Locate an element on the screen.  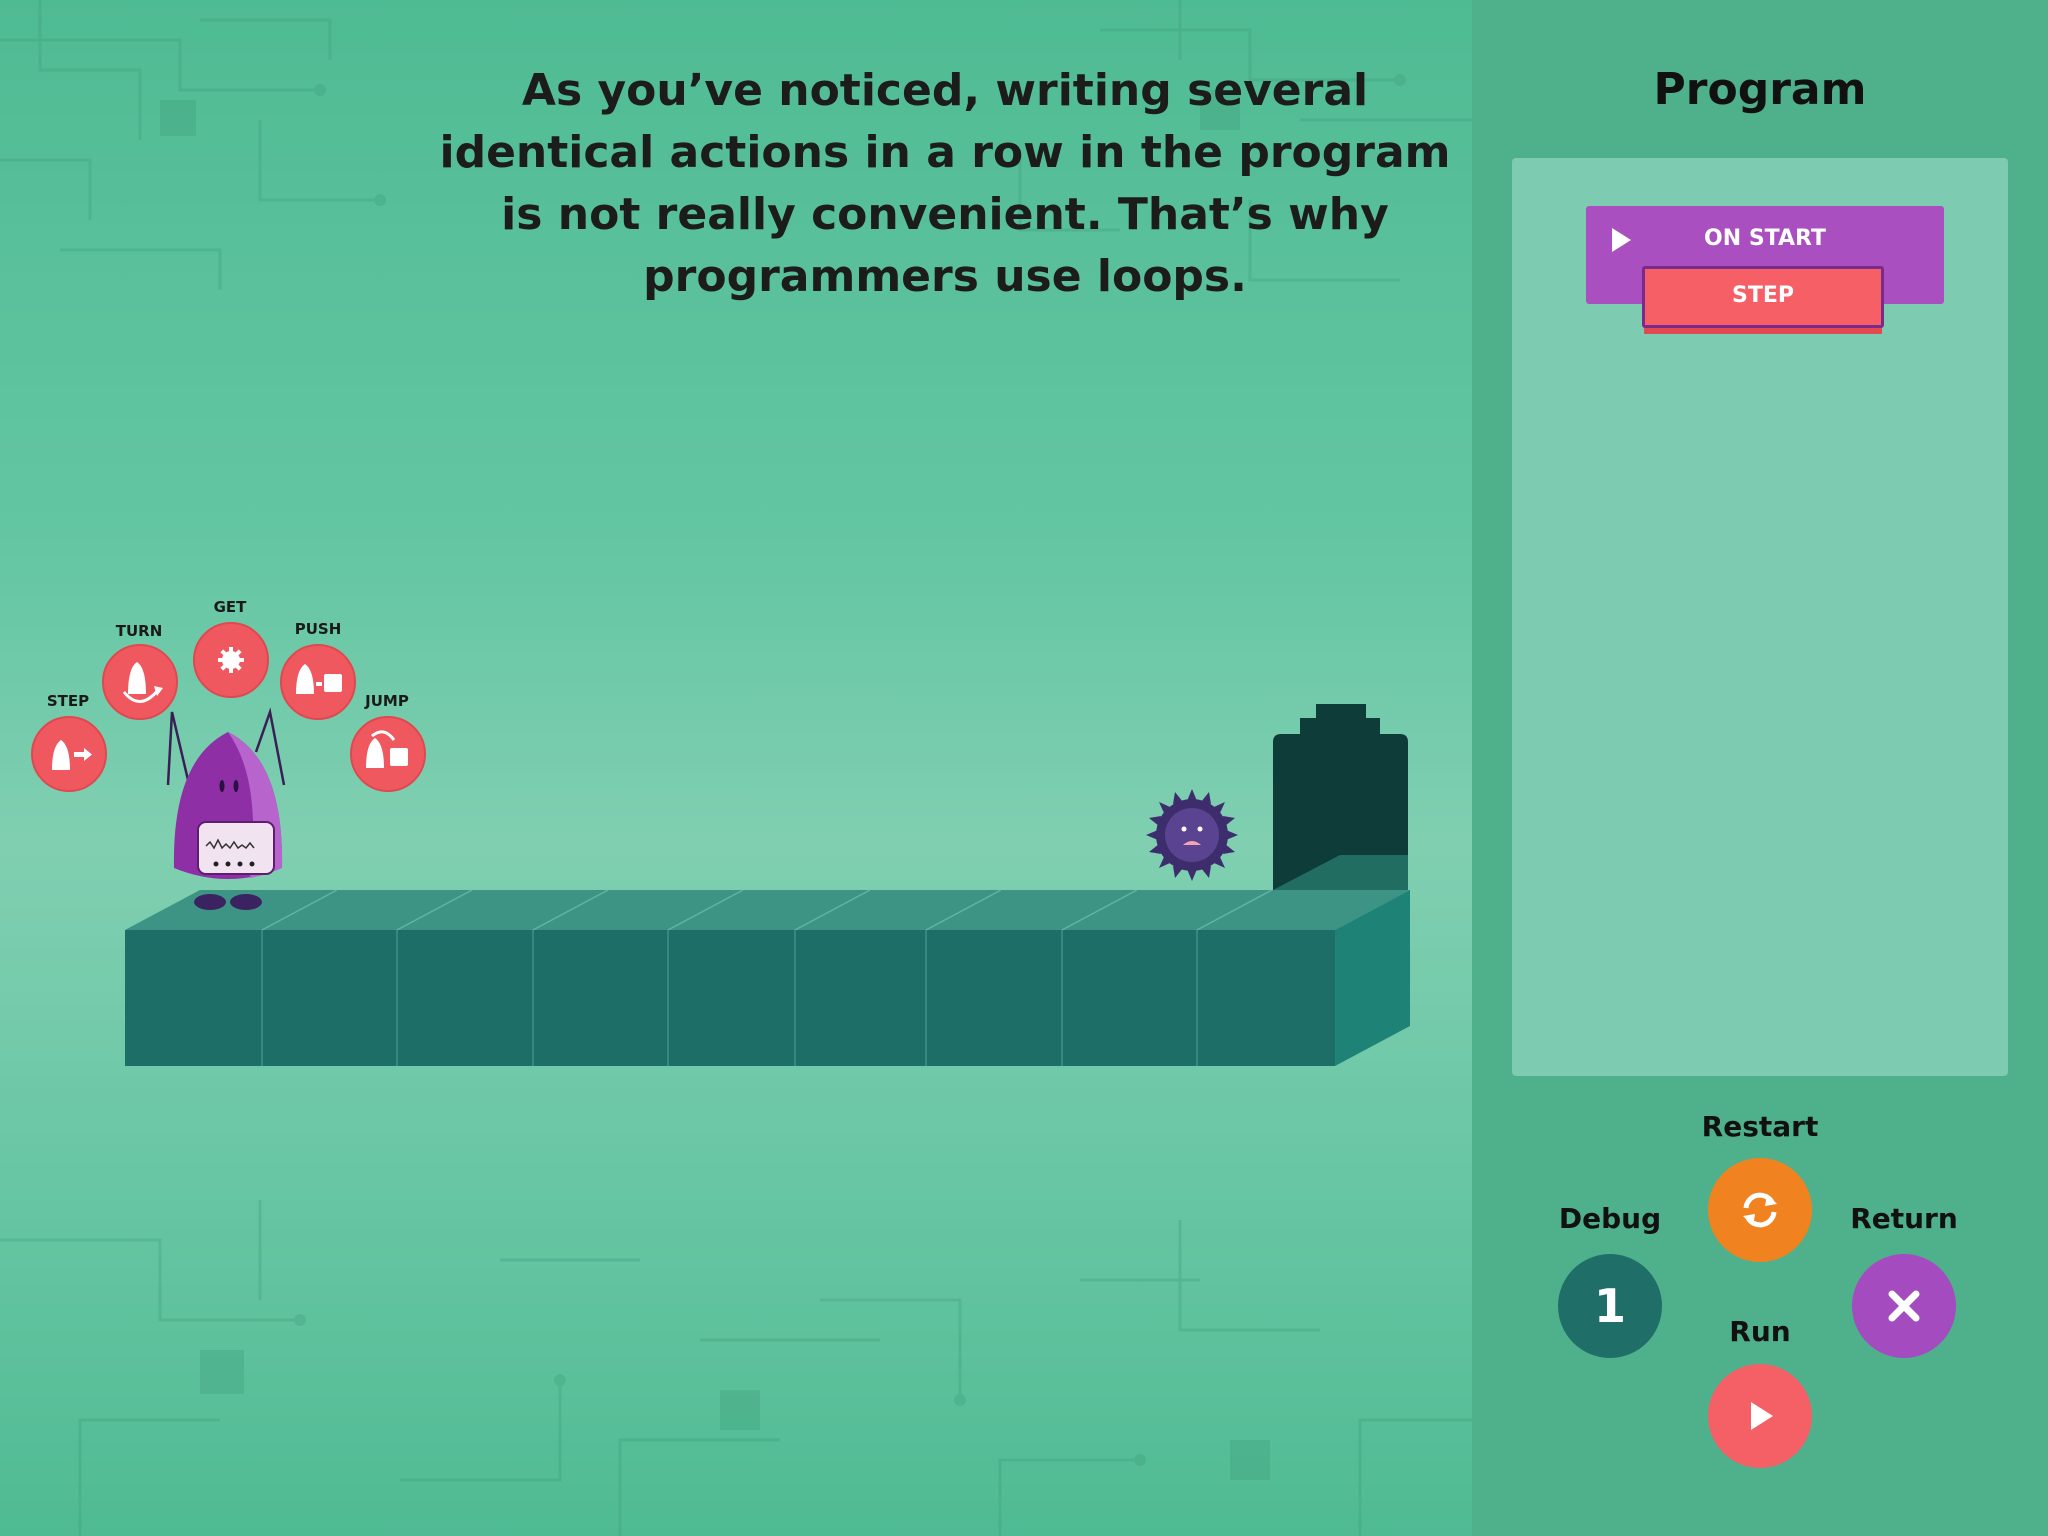
step-block-label: STEP is located at coordinates (1762, 295).